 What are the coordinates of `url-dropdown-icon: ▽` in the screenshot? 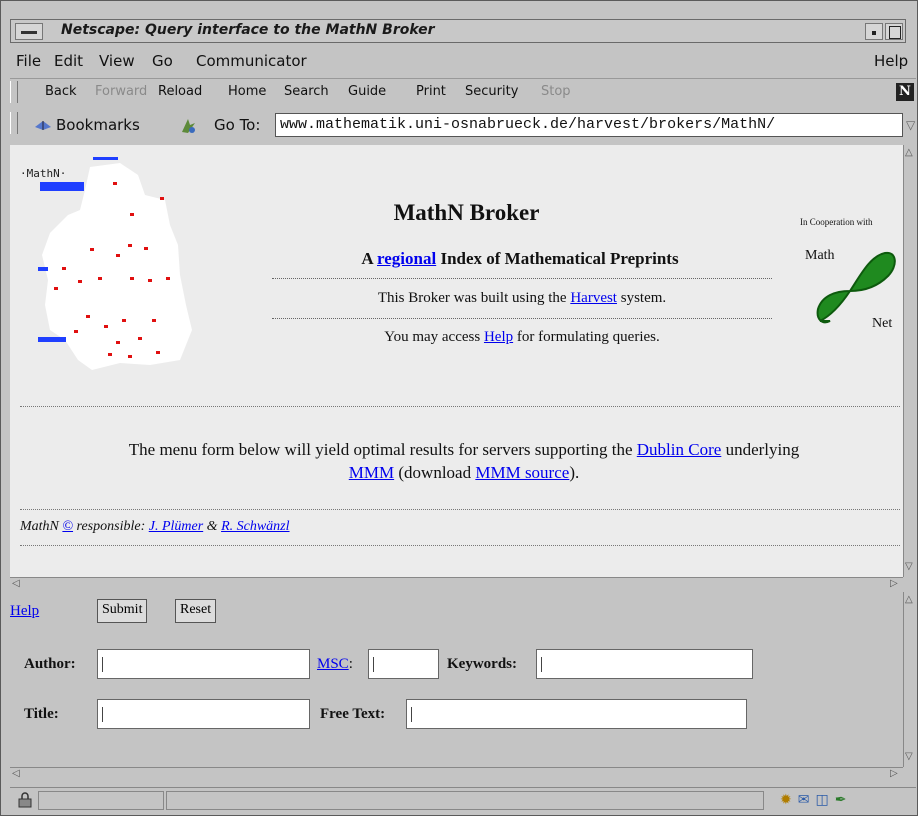 It's located at (910, 125).